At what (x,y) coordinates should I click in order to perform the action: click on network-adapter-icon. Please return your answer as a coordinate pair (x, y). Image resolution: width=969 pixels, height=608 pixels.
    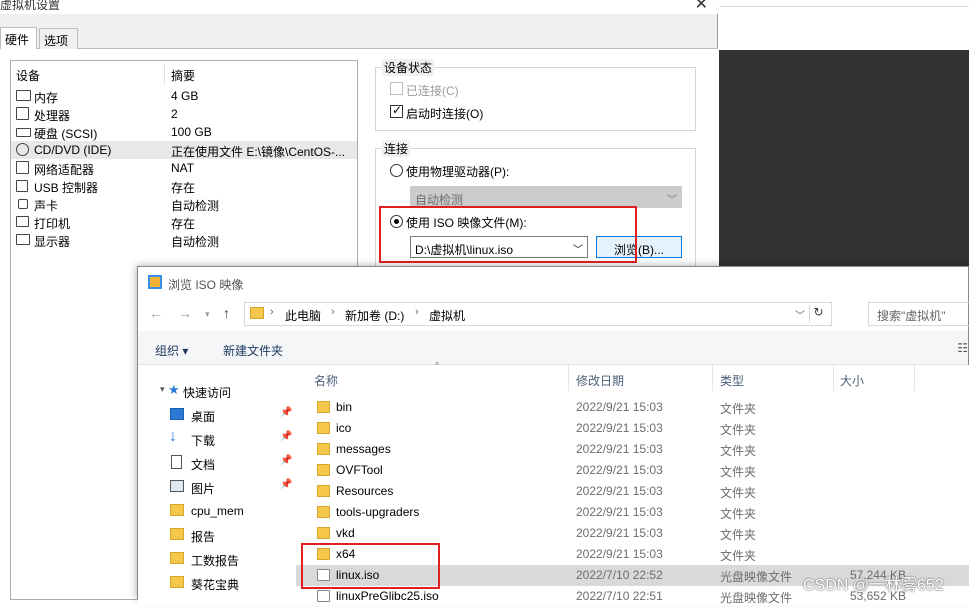
    Looking at the image, I should click on (22, 167).